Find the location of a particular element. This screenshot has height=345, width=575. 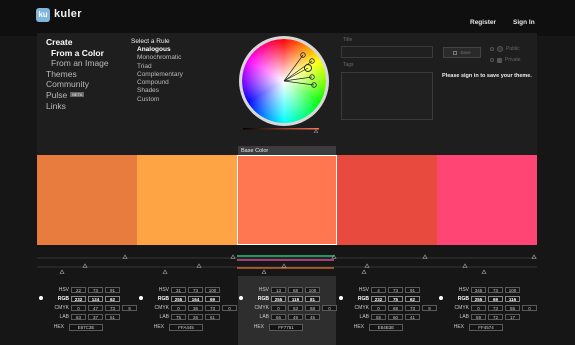

lab-value-field: 63 is located at coordinates (78, 317).